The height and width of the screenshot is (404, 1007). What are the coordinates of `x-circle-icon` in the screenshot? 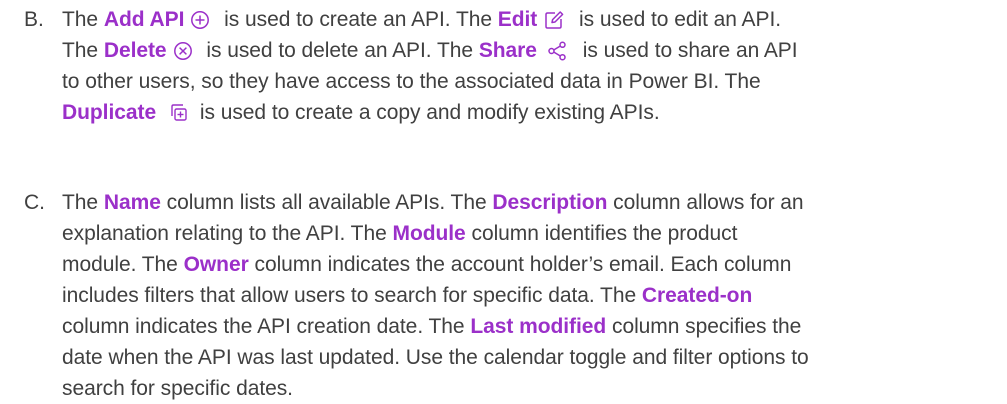 It's located at (183, 51).